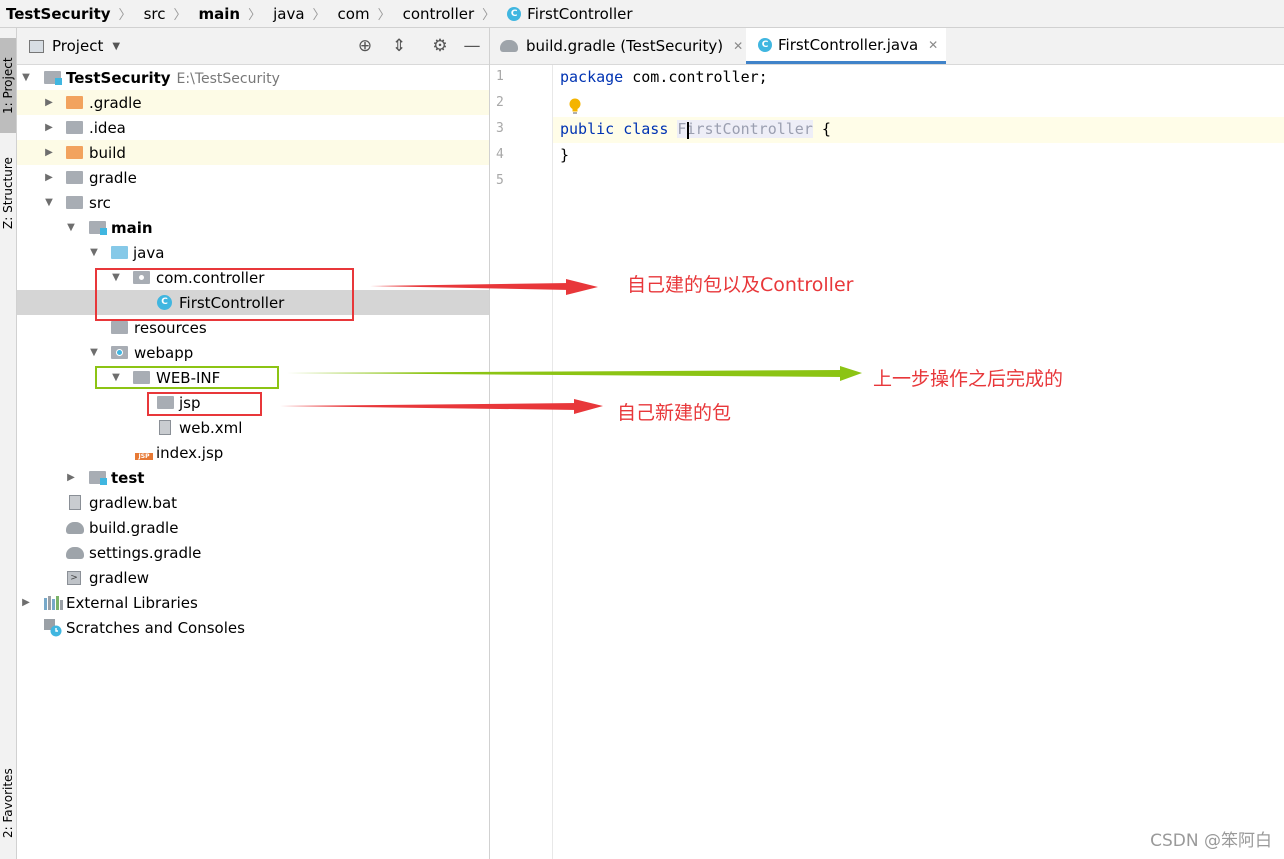 This screenshot has height=859, width=1284. What do you see at coordinates (1211, 841) in the screenshot?
I see `watermark: CSDN @笨阿白` at bounding box center [1211, 841].